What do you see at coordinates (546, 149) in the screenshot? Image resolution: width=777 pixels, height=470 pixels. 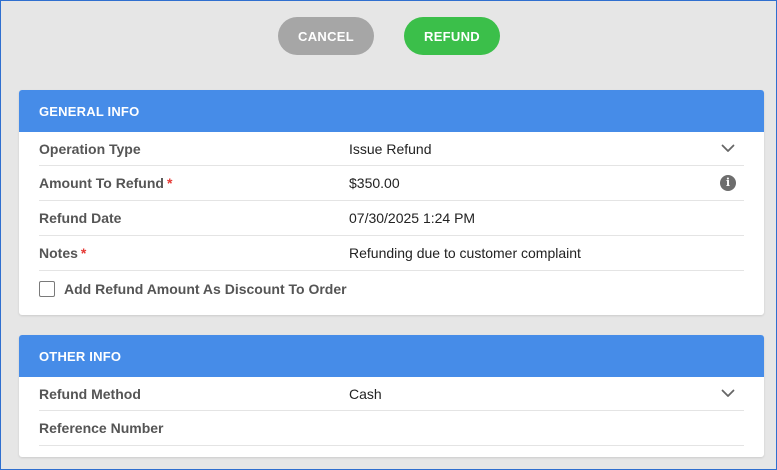 I see `operation-type-select: Issue Refund` at bounding box center [546, 149].